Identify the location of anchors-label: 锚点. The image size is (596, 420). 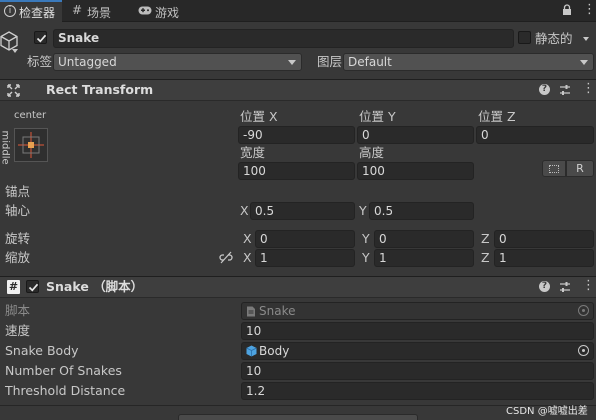
(17, 192).